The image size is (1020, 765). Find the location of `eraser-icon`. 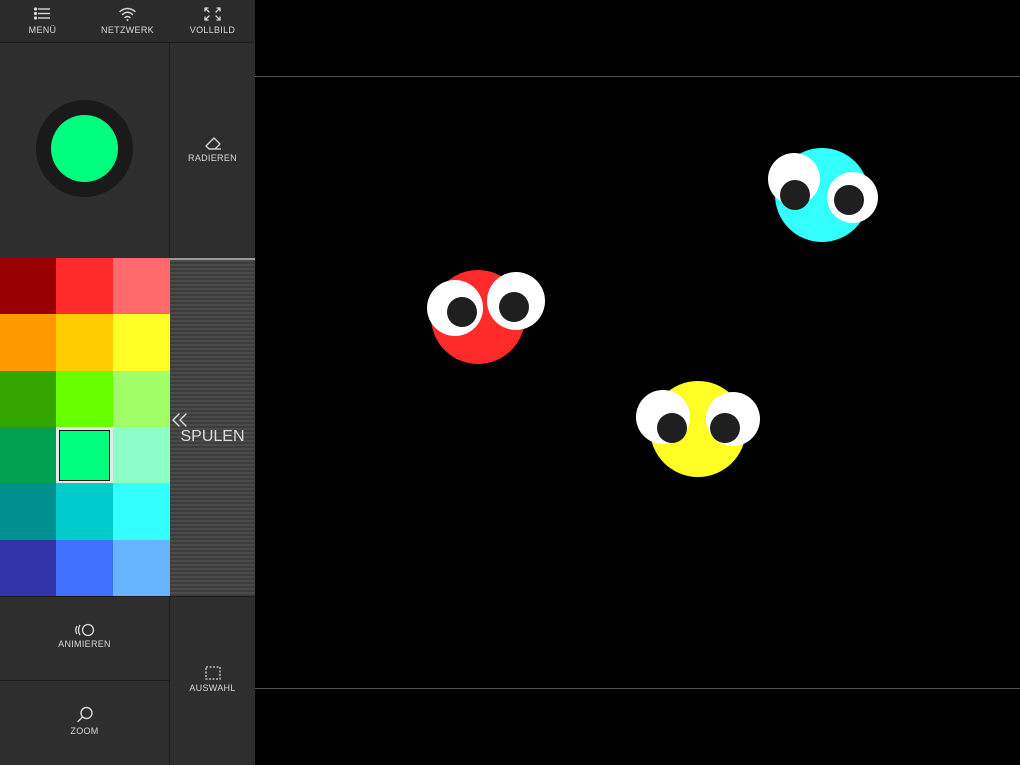

eraser-icon is located at coordinates (212, 143).